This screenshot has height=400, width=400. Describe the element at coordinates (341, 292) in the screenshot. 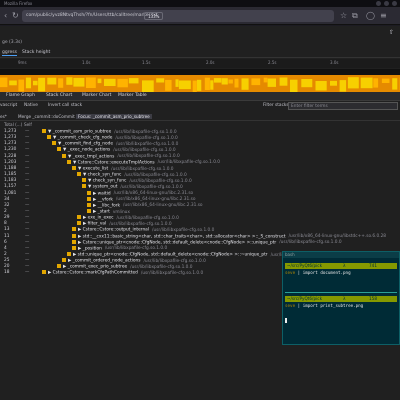

I see `pane-divider` at that location.